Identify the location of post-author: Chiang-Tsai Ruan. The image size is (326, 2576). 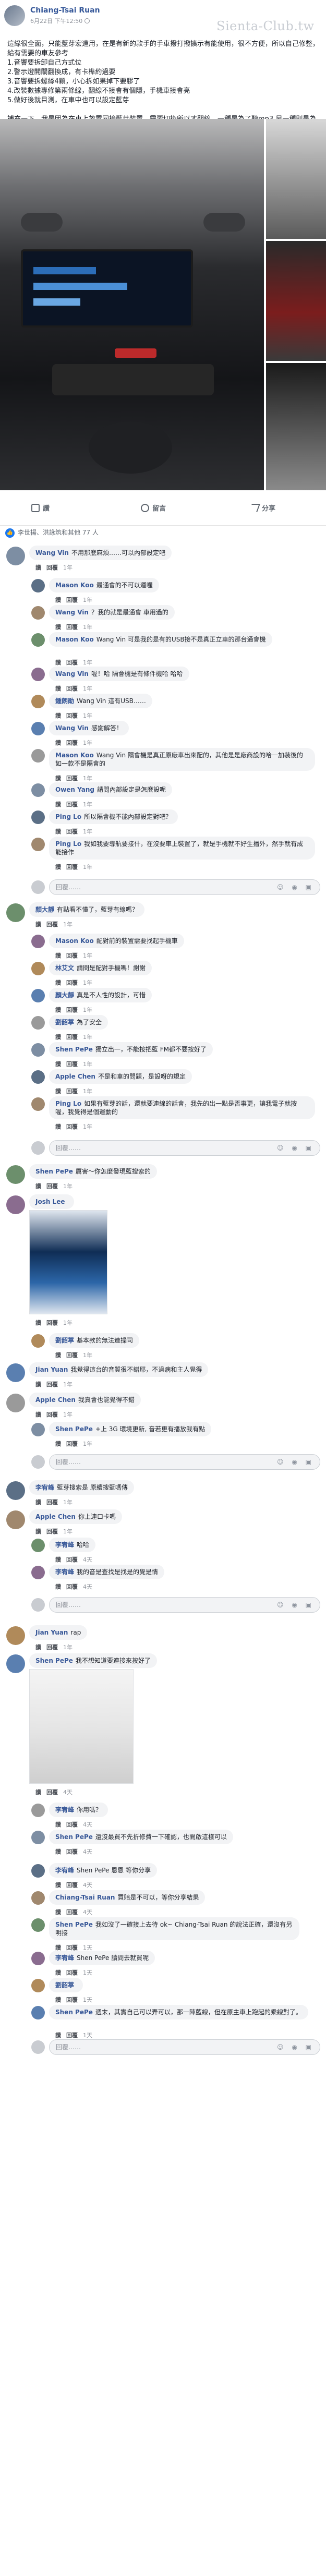
(65, 10).